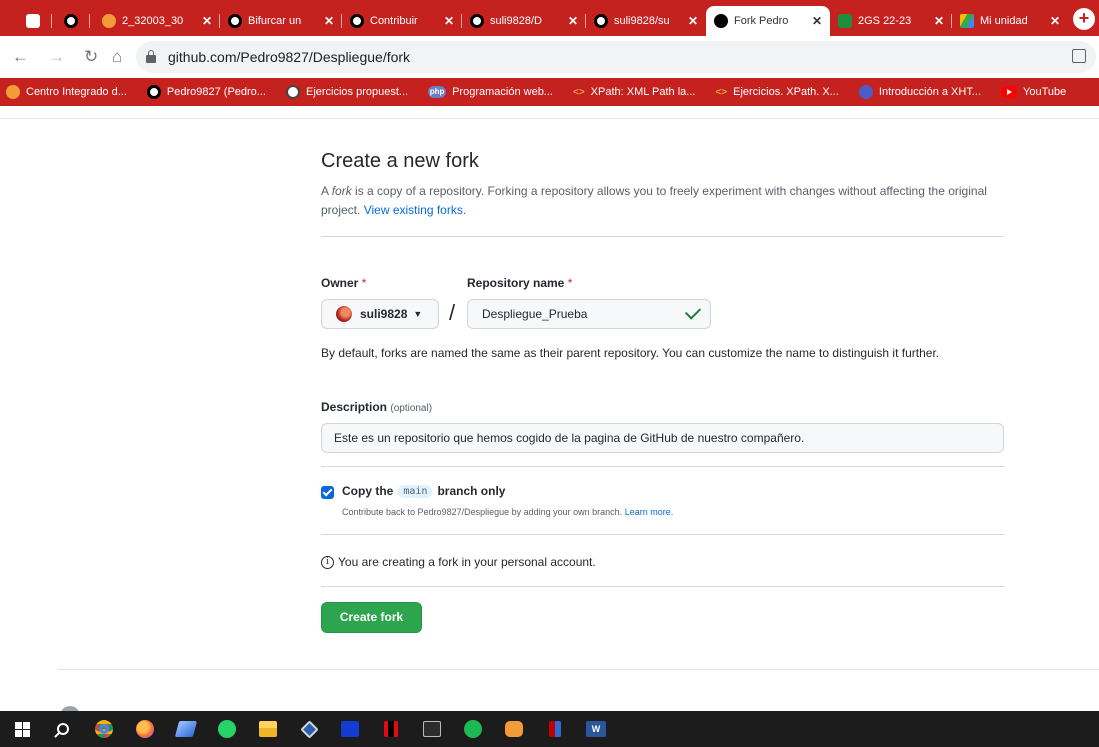 This screenshot has height=747, width=1099. I want to click on required-mark: *, so click(570, 283).